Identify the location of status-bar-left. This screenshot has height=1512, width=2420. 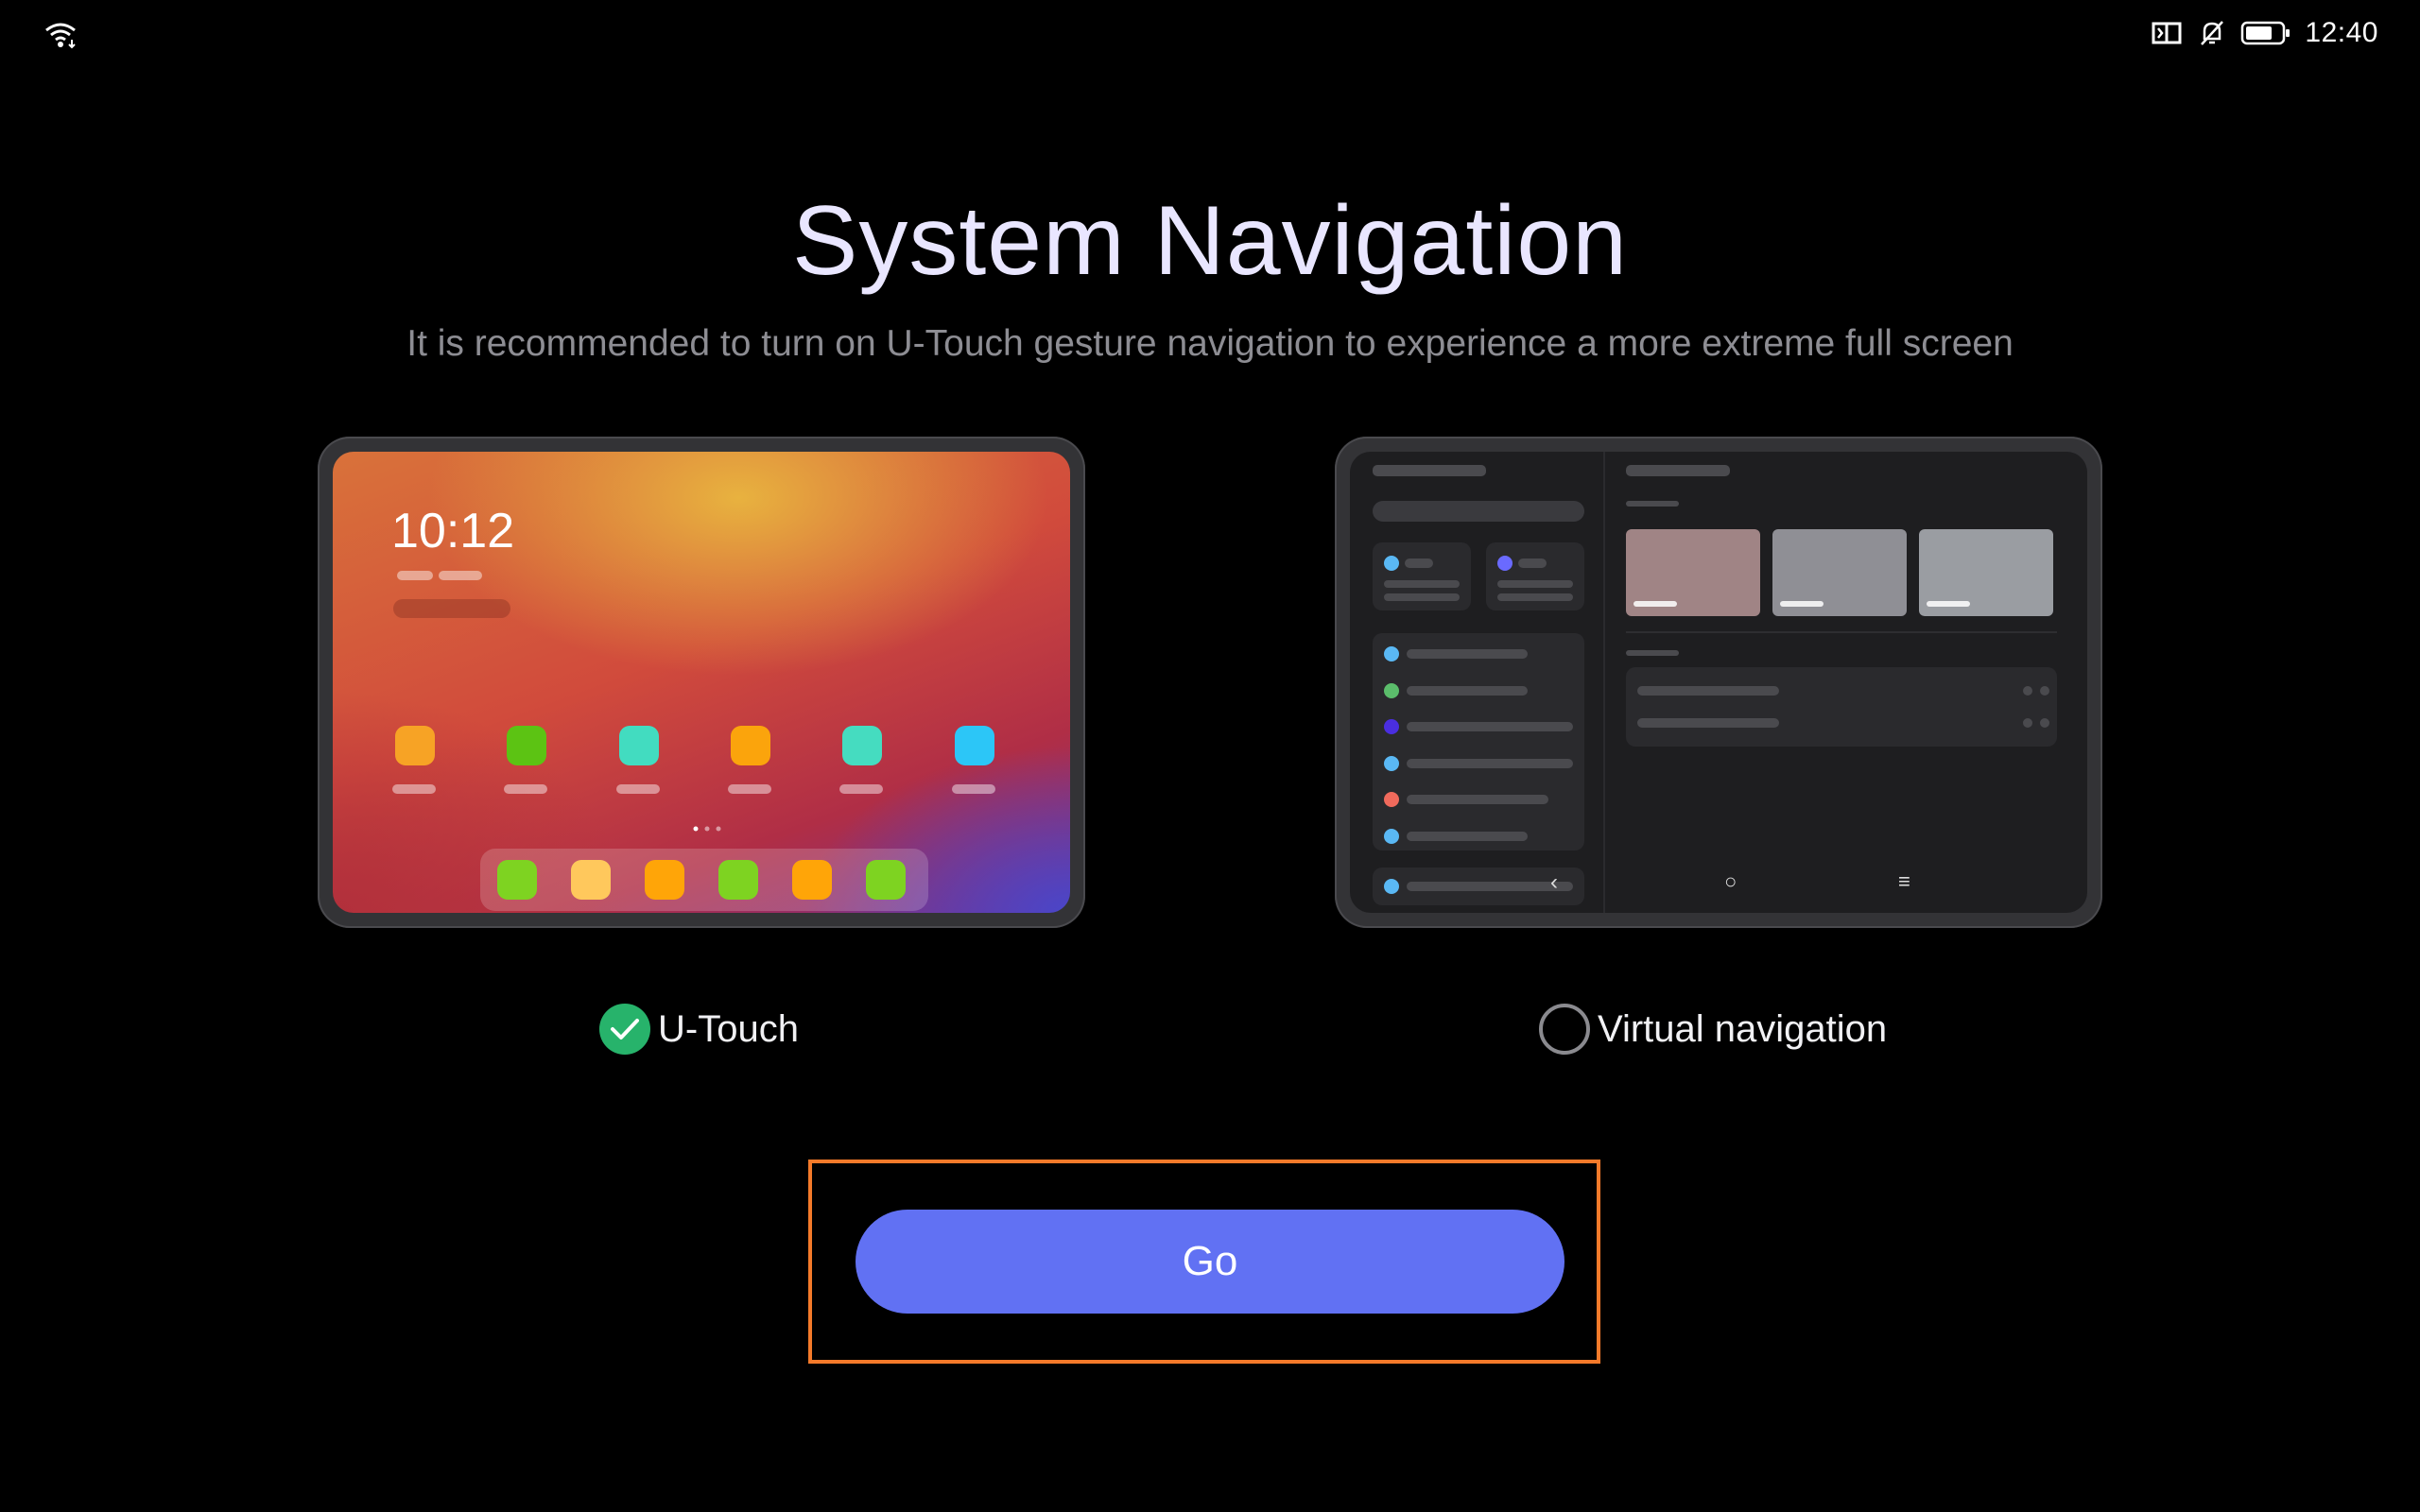
(60, 37).